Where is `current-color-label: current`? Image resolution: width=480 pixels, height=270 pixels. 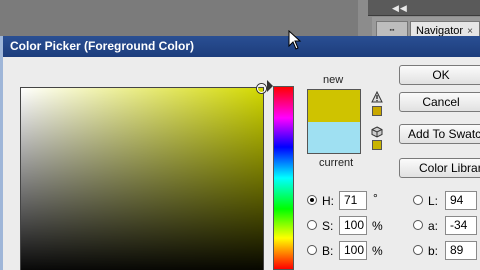 current-color-label: current is located at coordinates (336, 163).